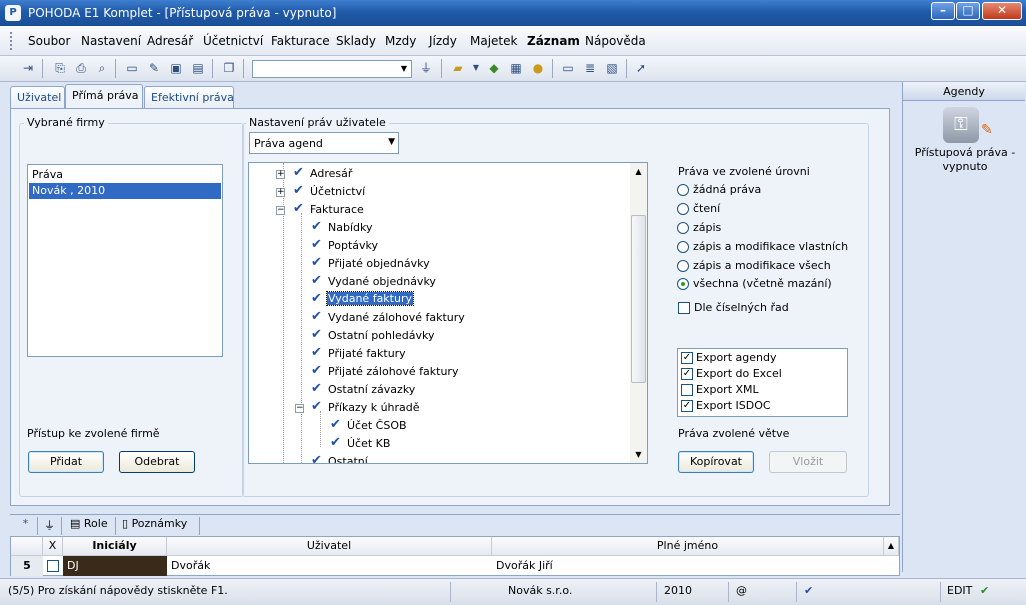 This screenshot has height=605, width=1026. What do you see at coordinates (157, 462) in the screenshot?
I see `remove-firm-button: Odebrat` at bounding box center [157, 462].